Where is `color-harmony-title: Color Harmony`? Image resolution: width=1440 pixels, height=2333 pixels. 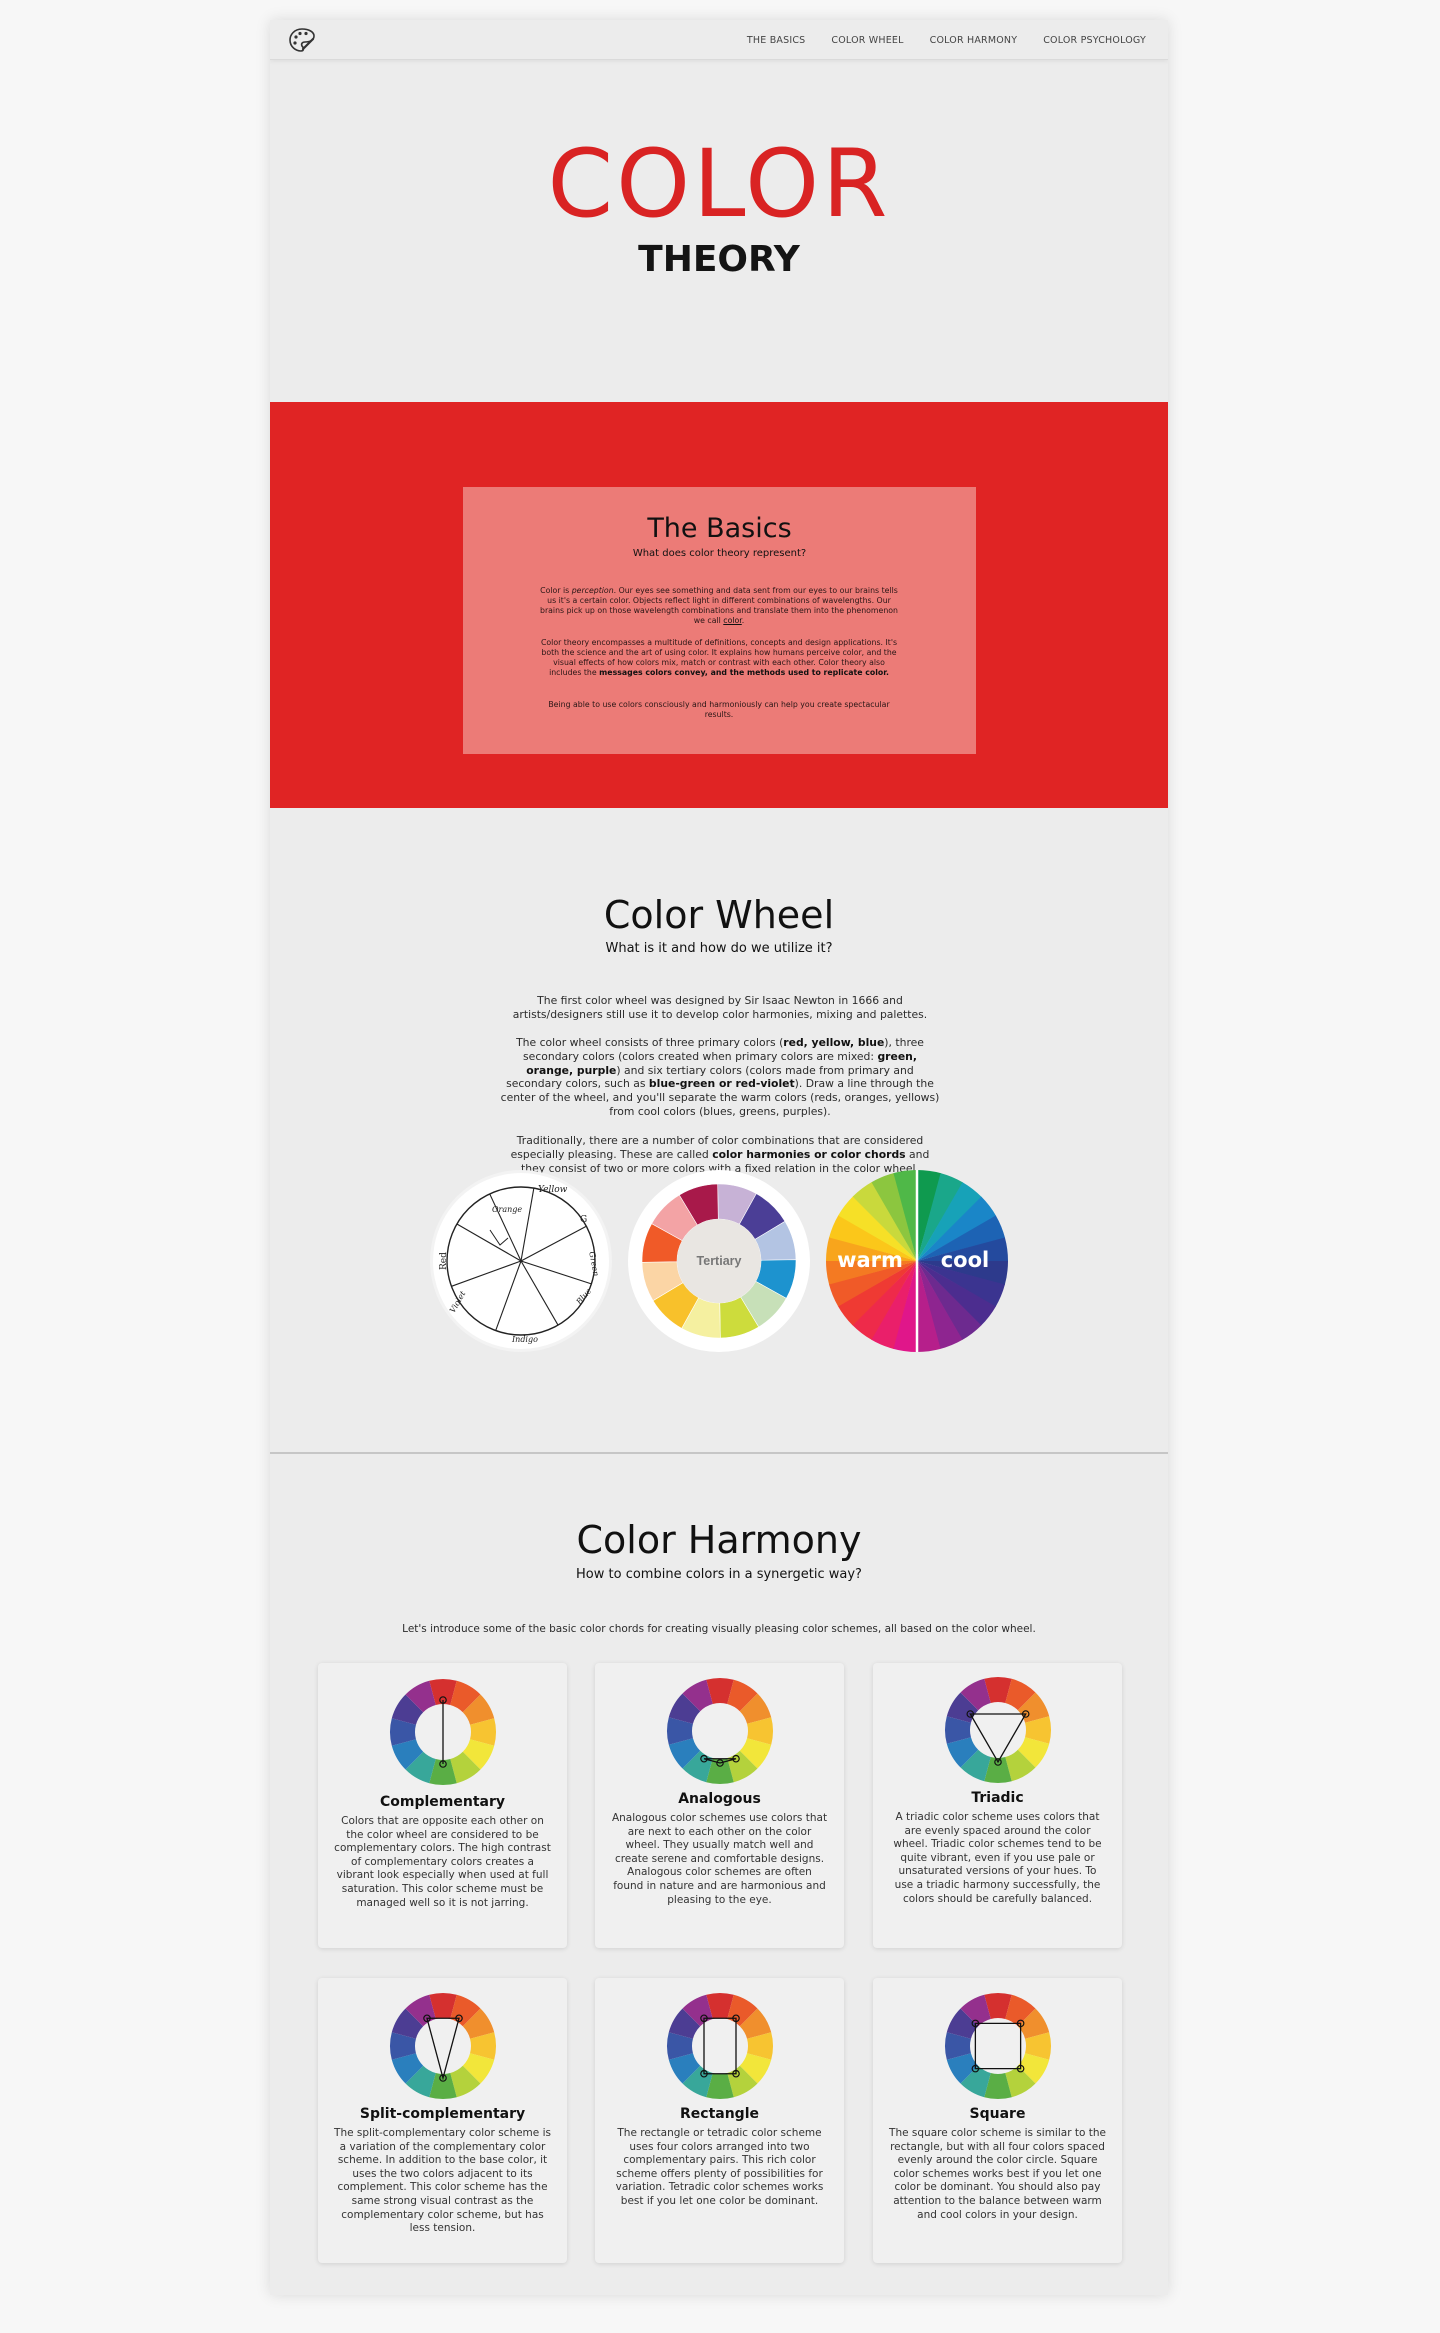
color-harmony-title: Color Harmony is located at coordinates (719, 1540).